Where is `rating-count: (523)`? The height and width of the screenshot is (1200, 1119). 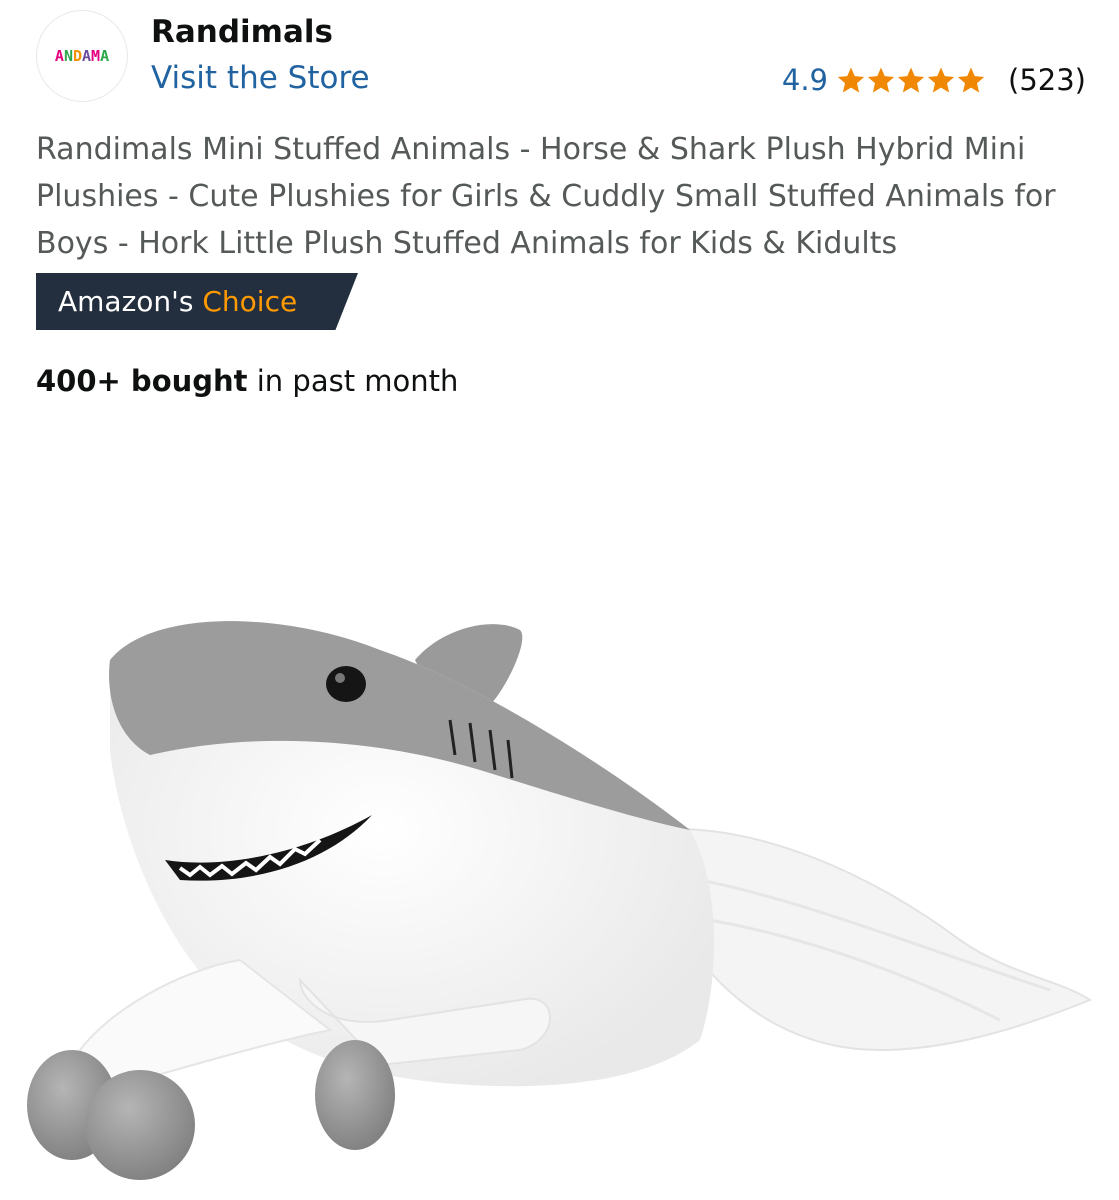 rating-count: (523) is located at coordinates (1047, 80).